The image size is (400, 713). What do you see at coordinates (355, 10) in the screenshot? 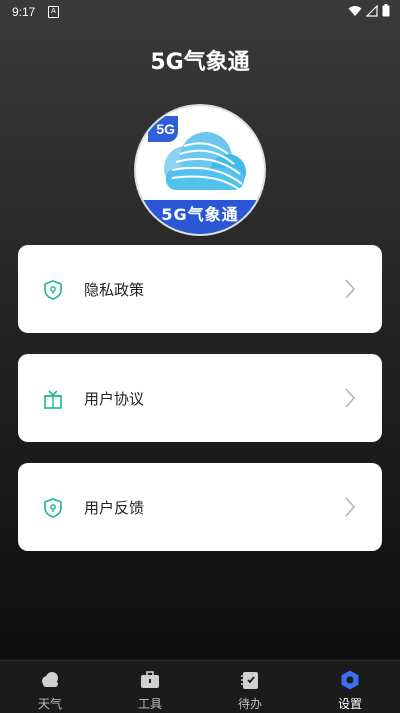
I see `wifi-icon` at bounding box center [355, 10].